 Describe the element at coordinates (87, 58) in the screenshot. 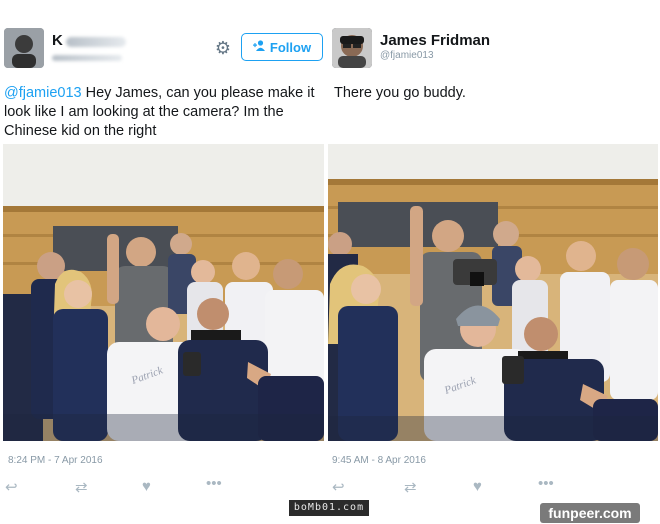

I see `blurred-author-handle` at that location.